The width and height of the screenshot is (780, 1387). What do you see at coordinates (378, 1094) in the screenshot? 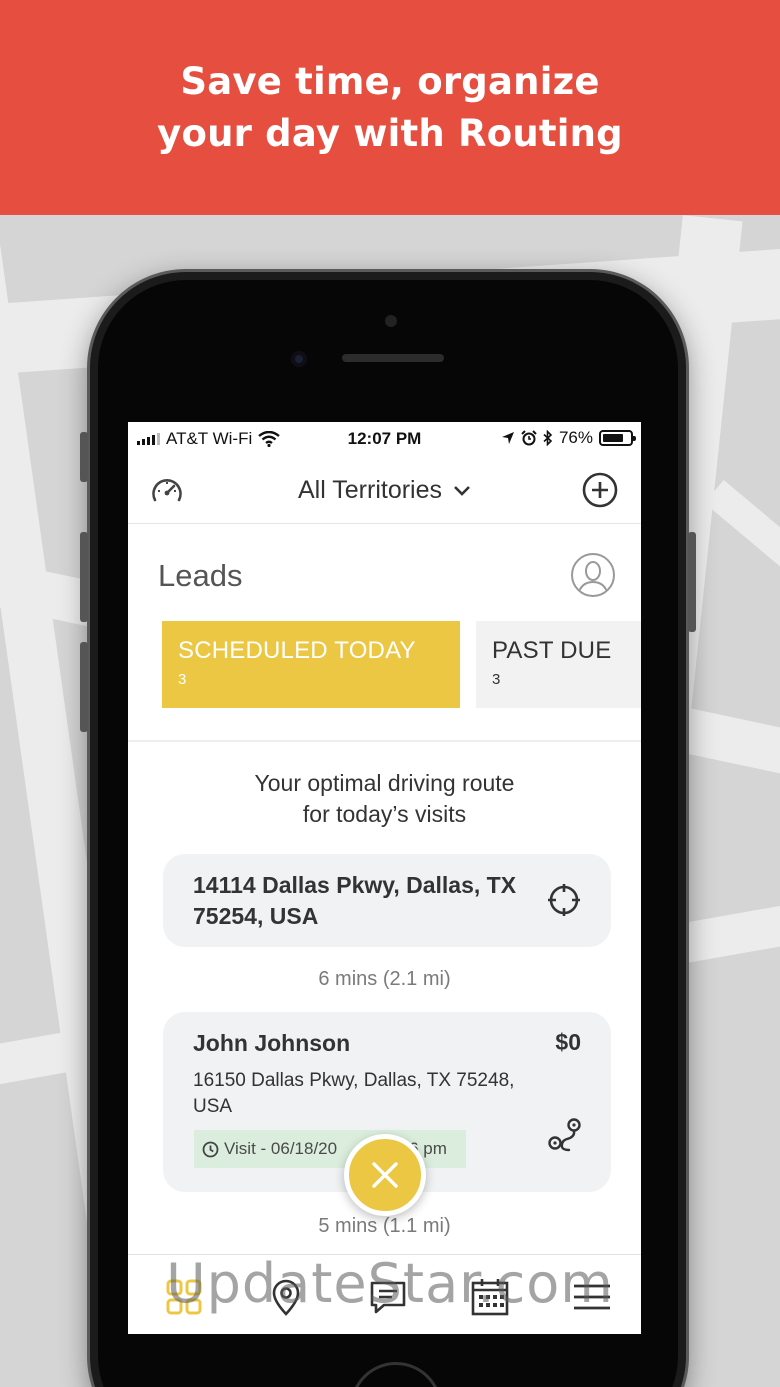
I see `stop-address: 16150 Dallas Pkwy, Dallas, TX 75248, USA` at bounding box center [378, 1094].